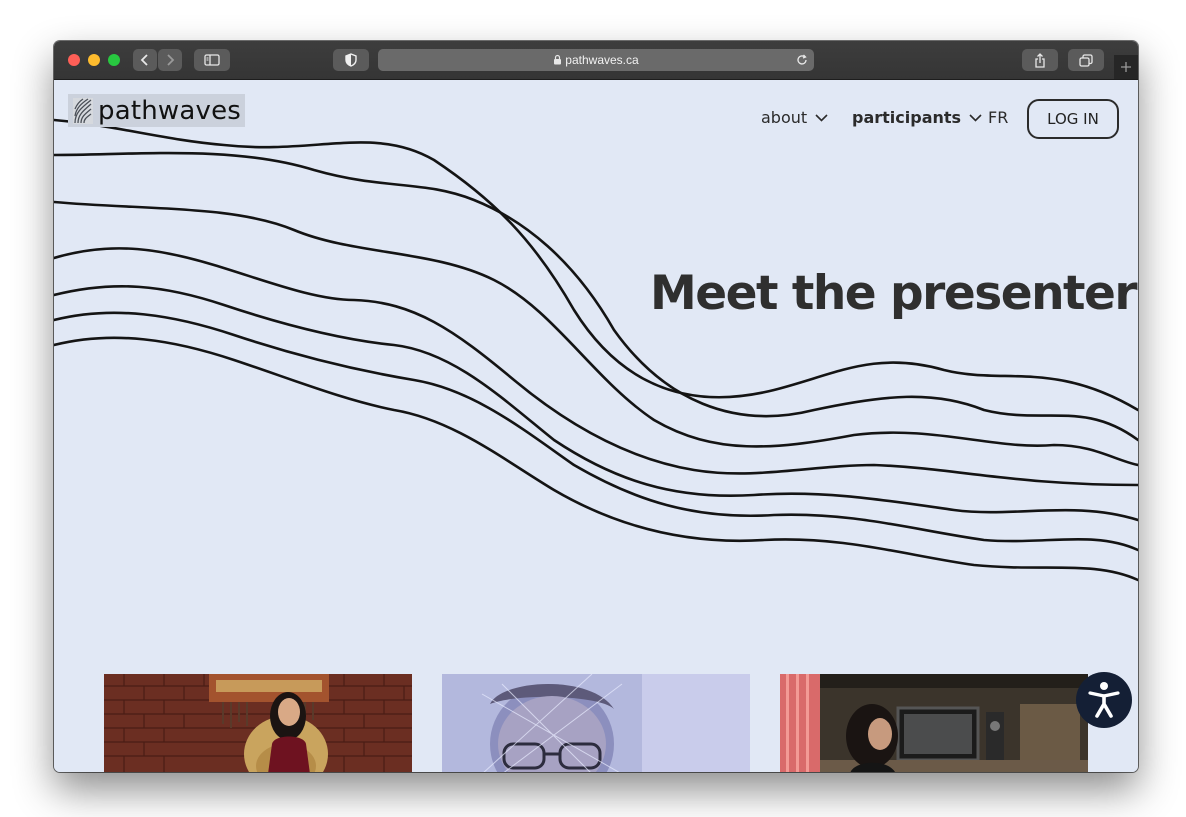  I want to click on pathwaves-logo-icon, so click(83, 110).